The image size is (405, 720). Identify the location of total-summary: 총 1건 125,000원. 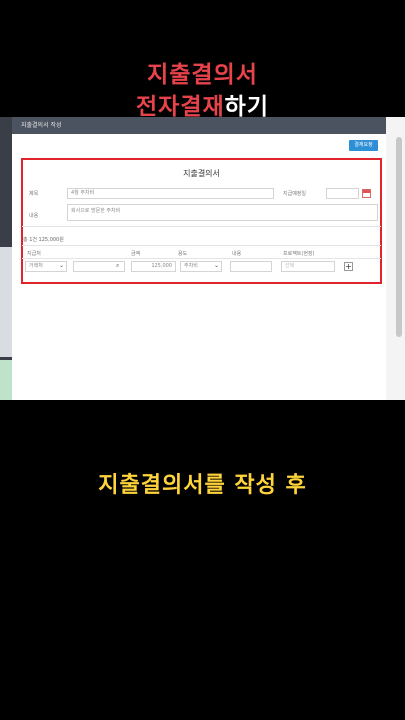
(43, 240).